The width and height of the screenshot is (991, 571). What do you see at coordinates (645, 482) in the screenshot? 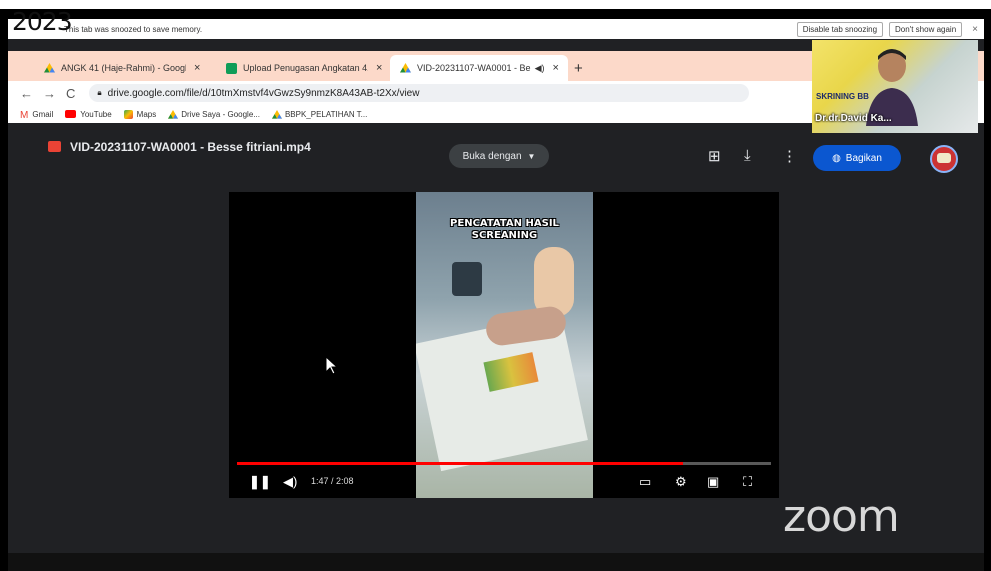
I see `captions-icon: ▭` at bounding box center [645, 482].